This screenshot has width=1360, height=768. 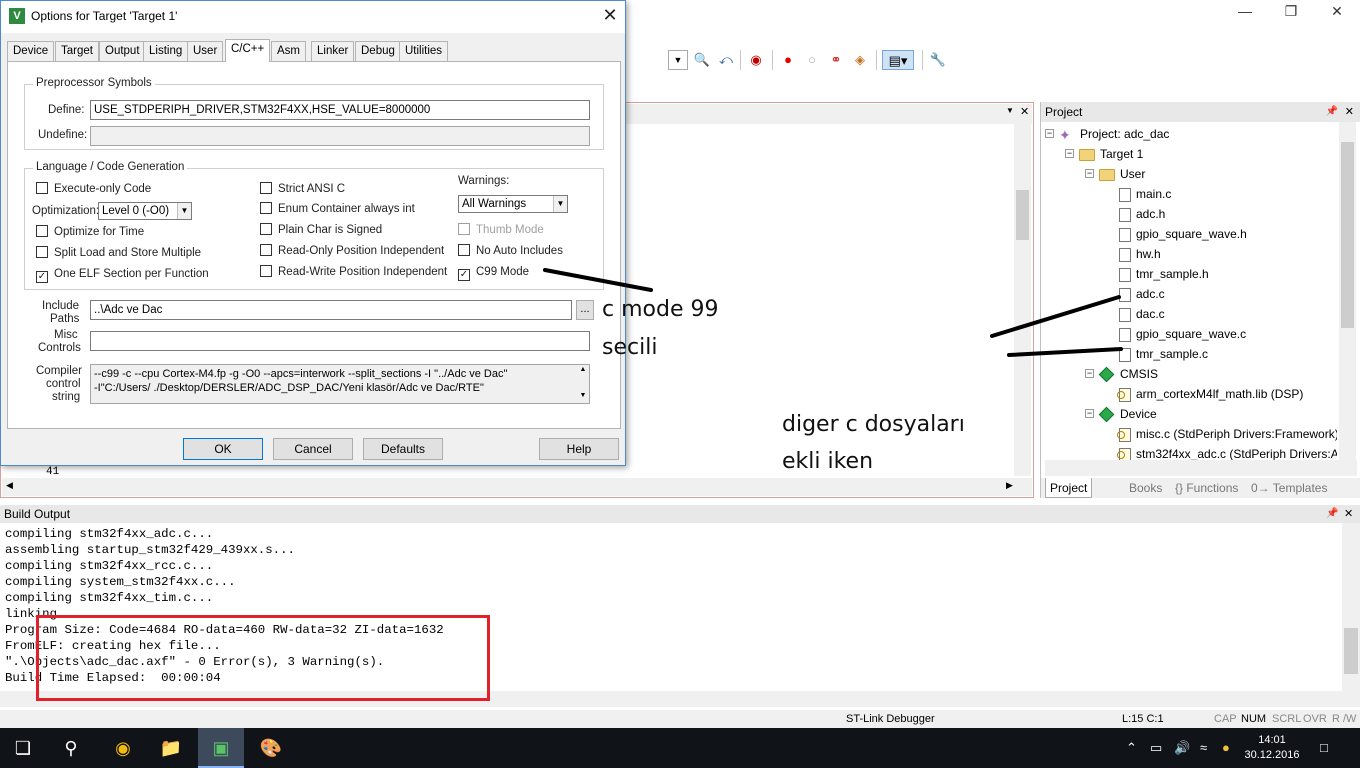 I want to click on tree-item: misc.c (StdPeriph Drivers:Framework), so click(x=1227, y=434).